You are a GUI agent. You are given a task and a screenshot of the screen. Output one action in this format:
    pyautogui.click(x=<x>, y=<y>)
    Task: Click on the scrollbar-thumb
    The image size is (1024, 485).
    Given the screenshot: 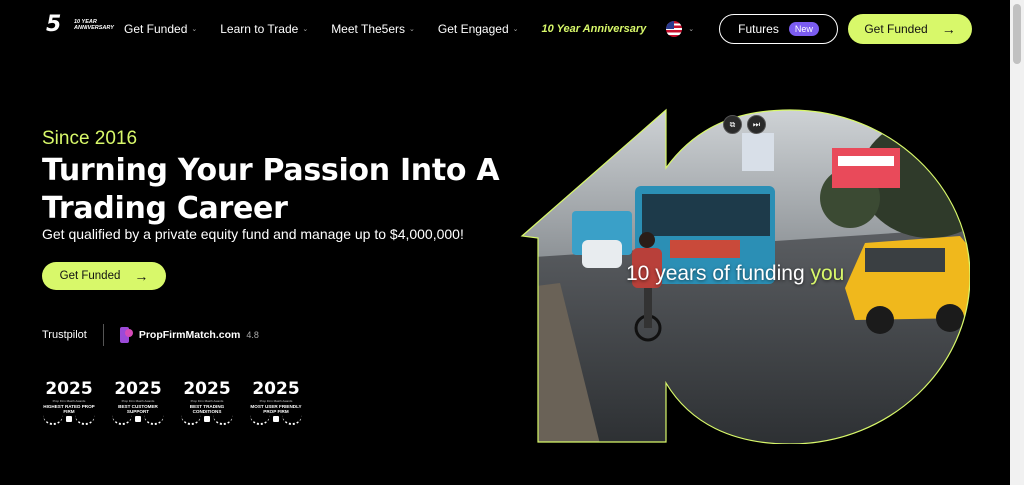 What is the action you would take?
    pyautogui.click(x=1017, y=34)
    